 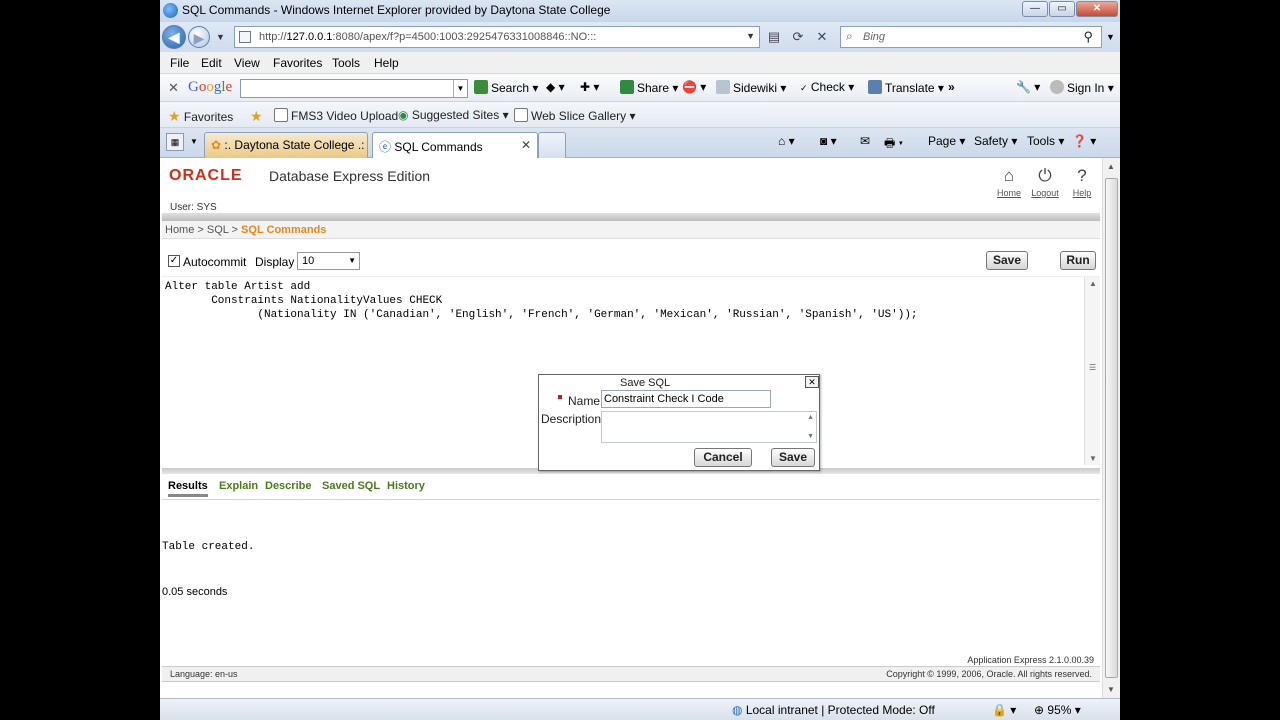 What do you see at coordinates (179, 230) in the screenshot?
I see `breadcrumb-home: Home` at bounding box center [179, 230].